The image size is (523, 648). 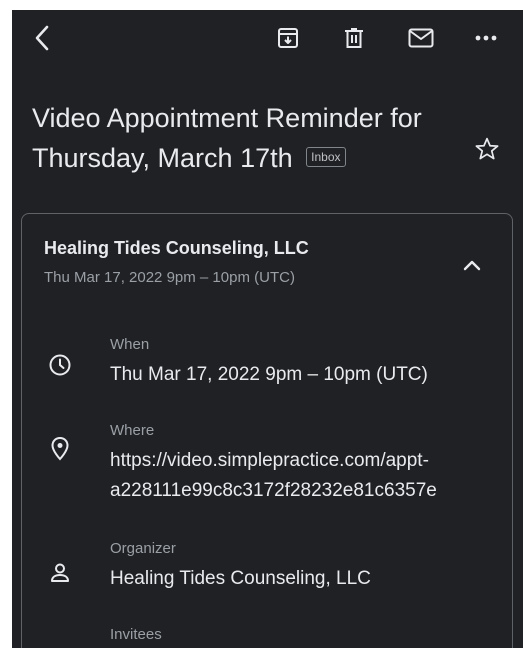 What do you see at coordinates (305, 461) in the screenshot?
I see `where-link-line-1: https://video.simplepractice.com/appt-` at bounding box center [305, 461].